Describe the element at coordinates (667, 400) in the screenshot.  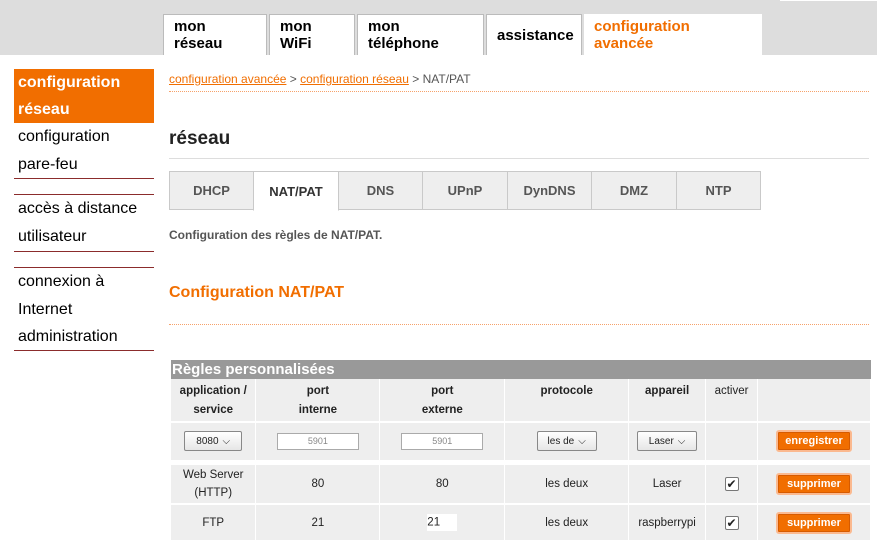
I see `col-header-appareil: appareil` at that location.